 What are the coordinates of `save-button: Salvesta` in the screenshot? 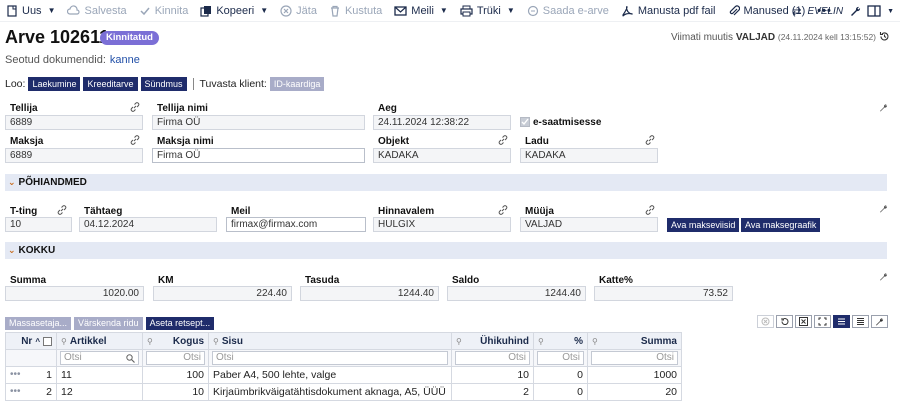 It's located at (96, 11).